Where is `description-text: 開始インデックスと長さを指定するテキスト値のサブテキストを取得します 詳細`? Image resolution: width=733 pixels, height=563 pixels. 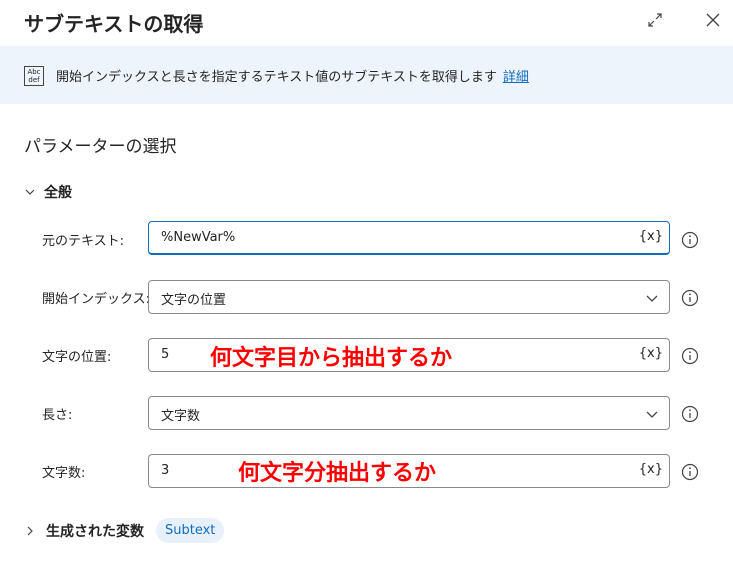 description-text: 開始インデックスと長さを指定するテキスト値のサブテキストを取得します 詳細 is located at coordinates (292, 75).